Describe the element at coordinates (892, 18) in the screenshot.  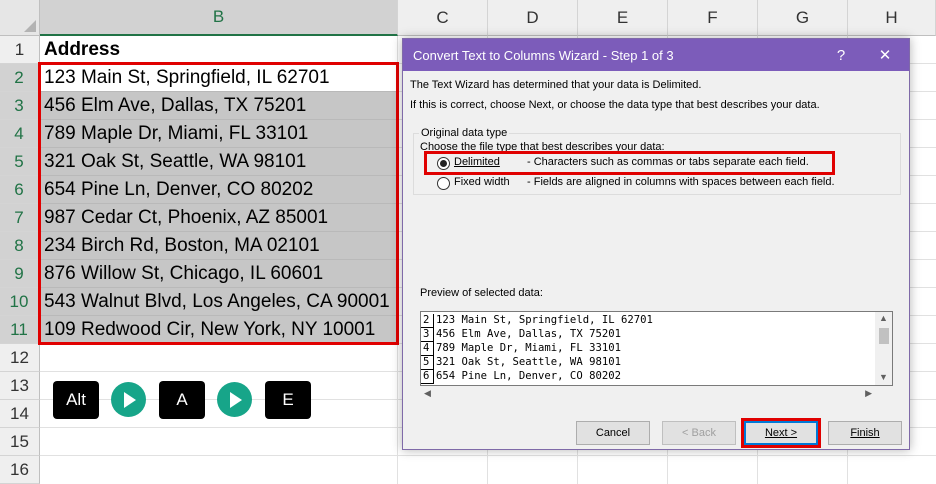
I see `column-header-h: H` at that location.